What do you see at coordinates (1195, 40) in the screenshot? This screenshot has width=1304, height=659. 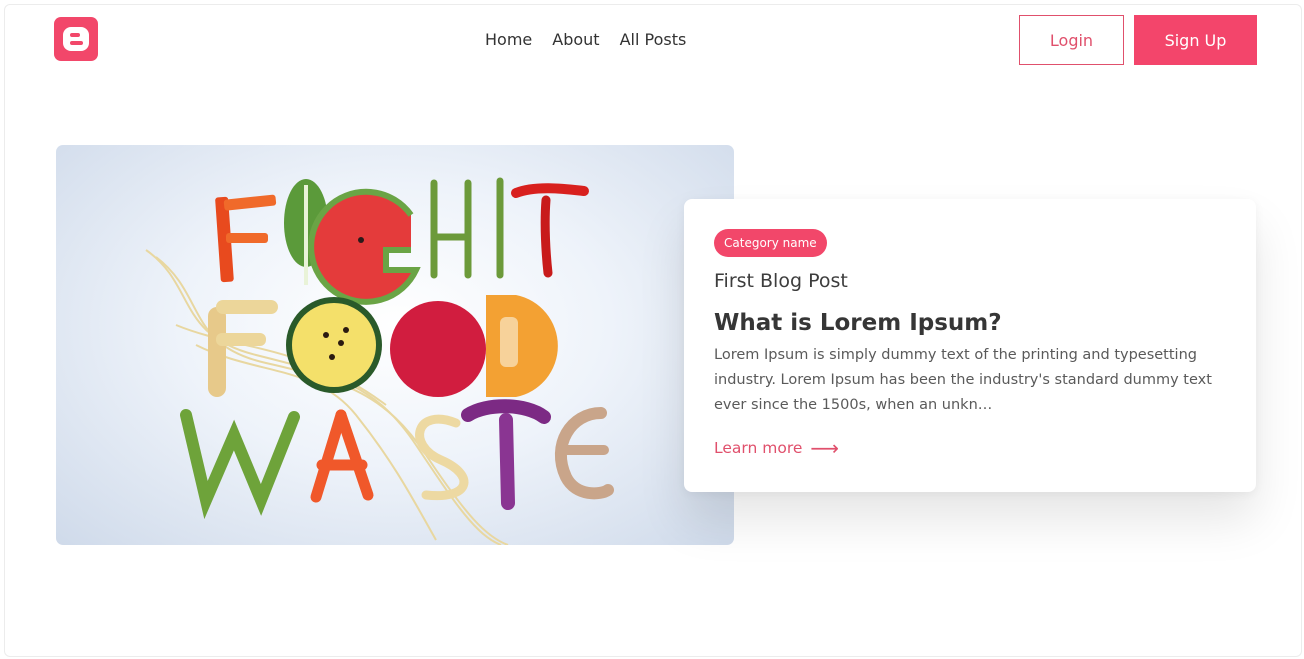 I see `signup-button: Sign Up` at bounding box center [1195, 40].